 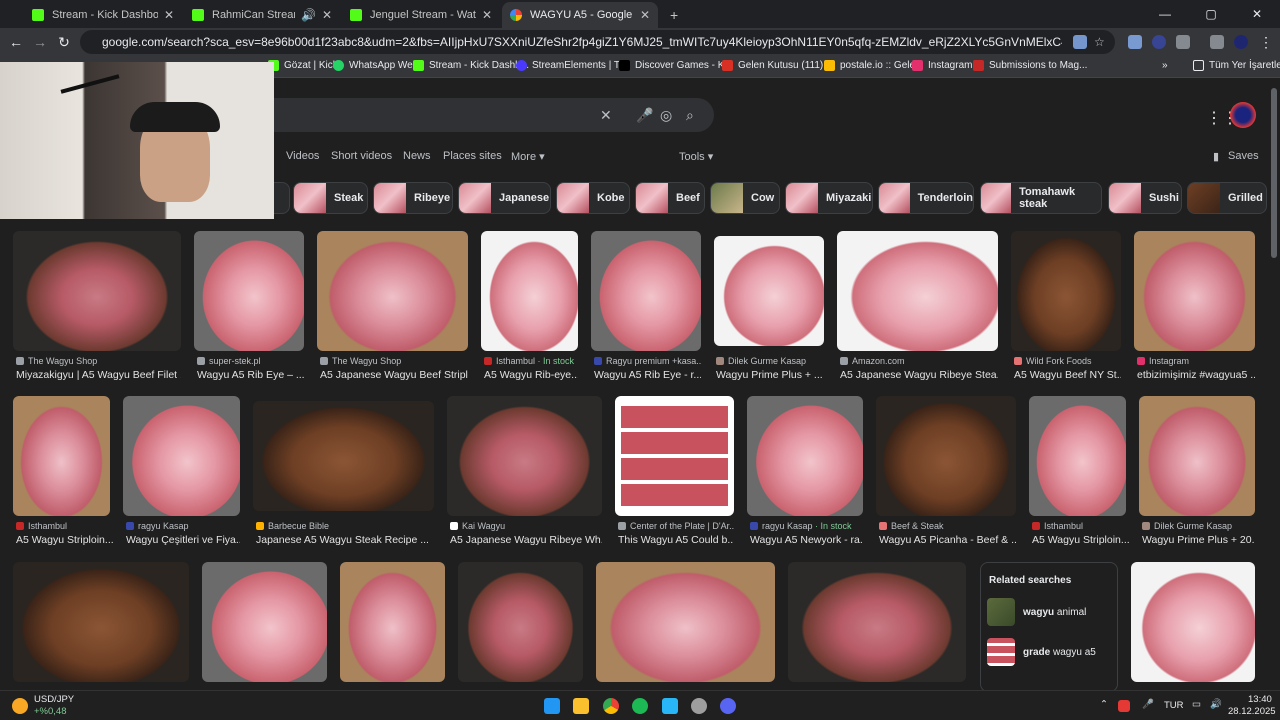 I want to click on result-source: ragyu Kasap · In stock, so click(x=806, y=526).